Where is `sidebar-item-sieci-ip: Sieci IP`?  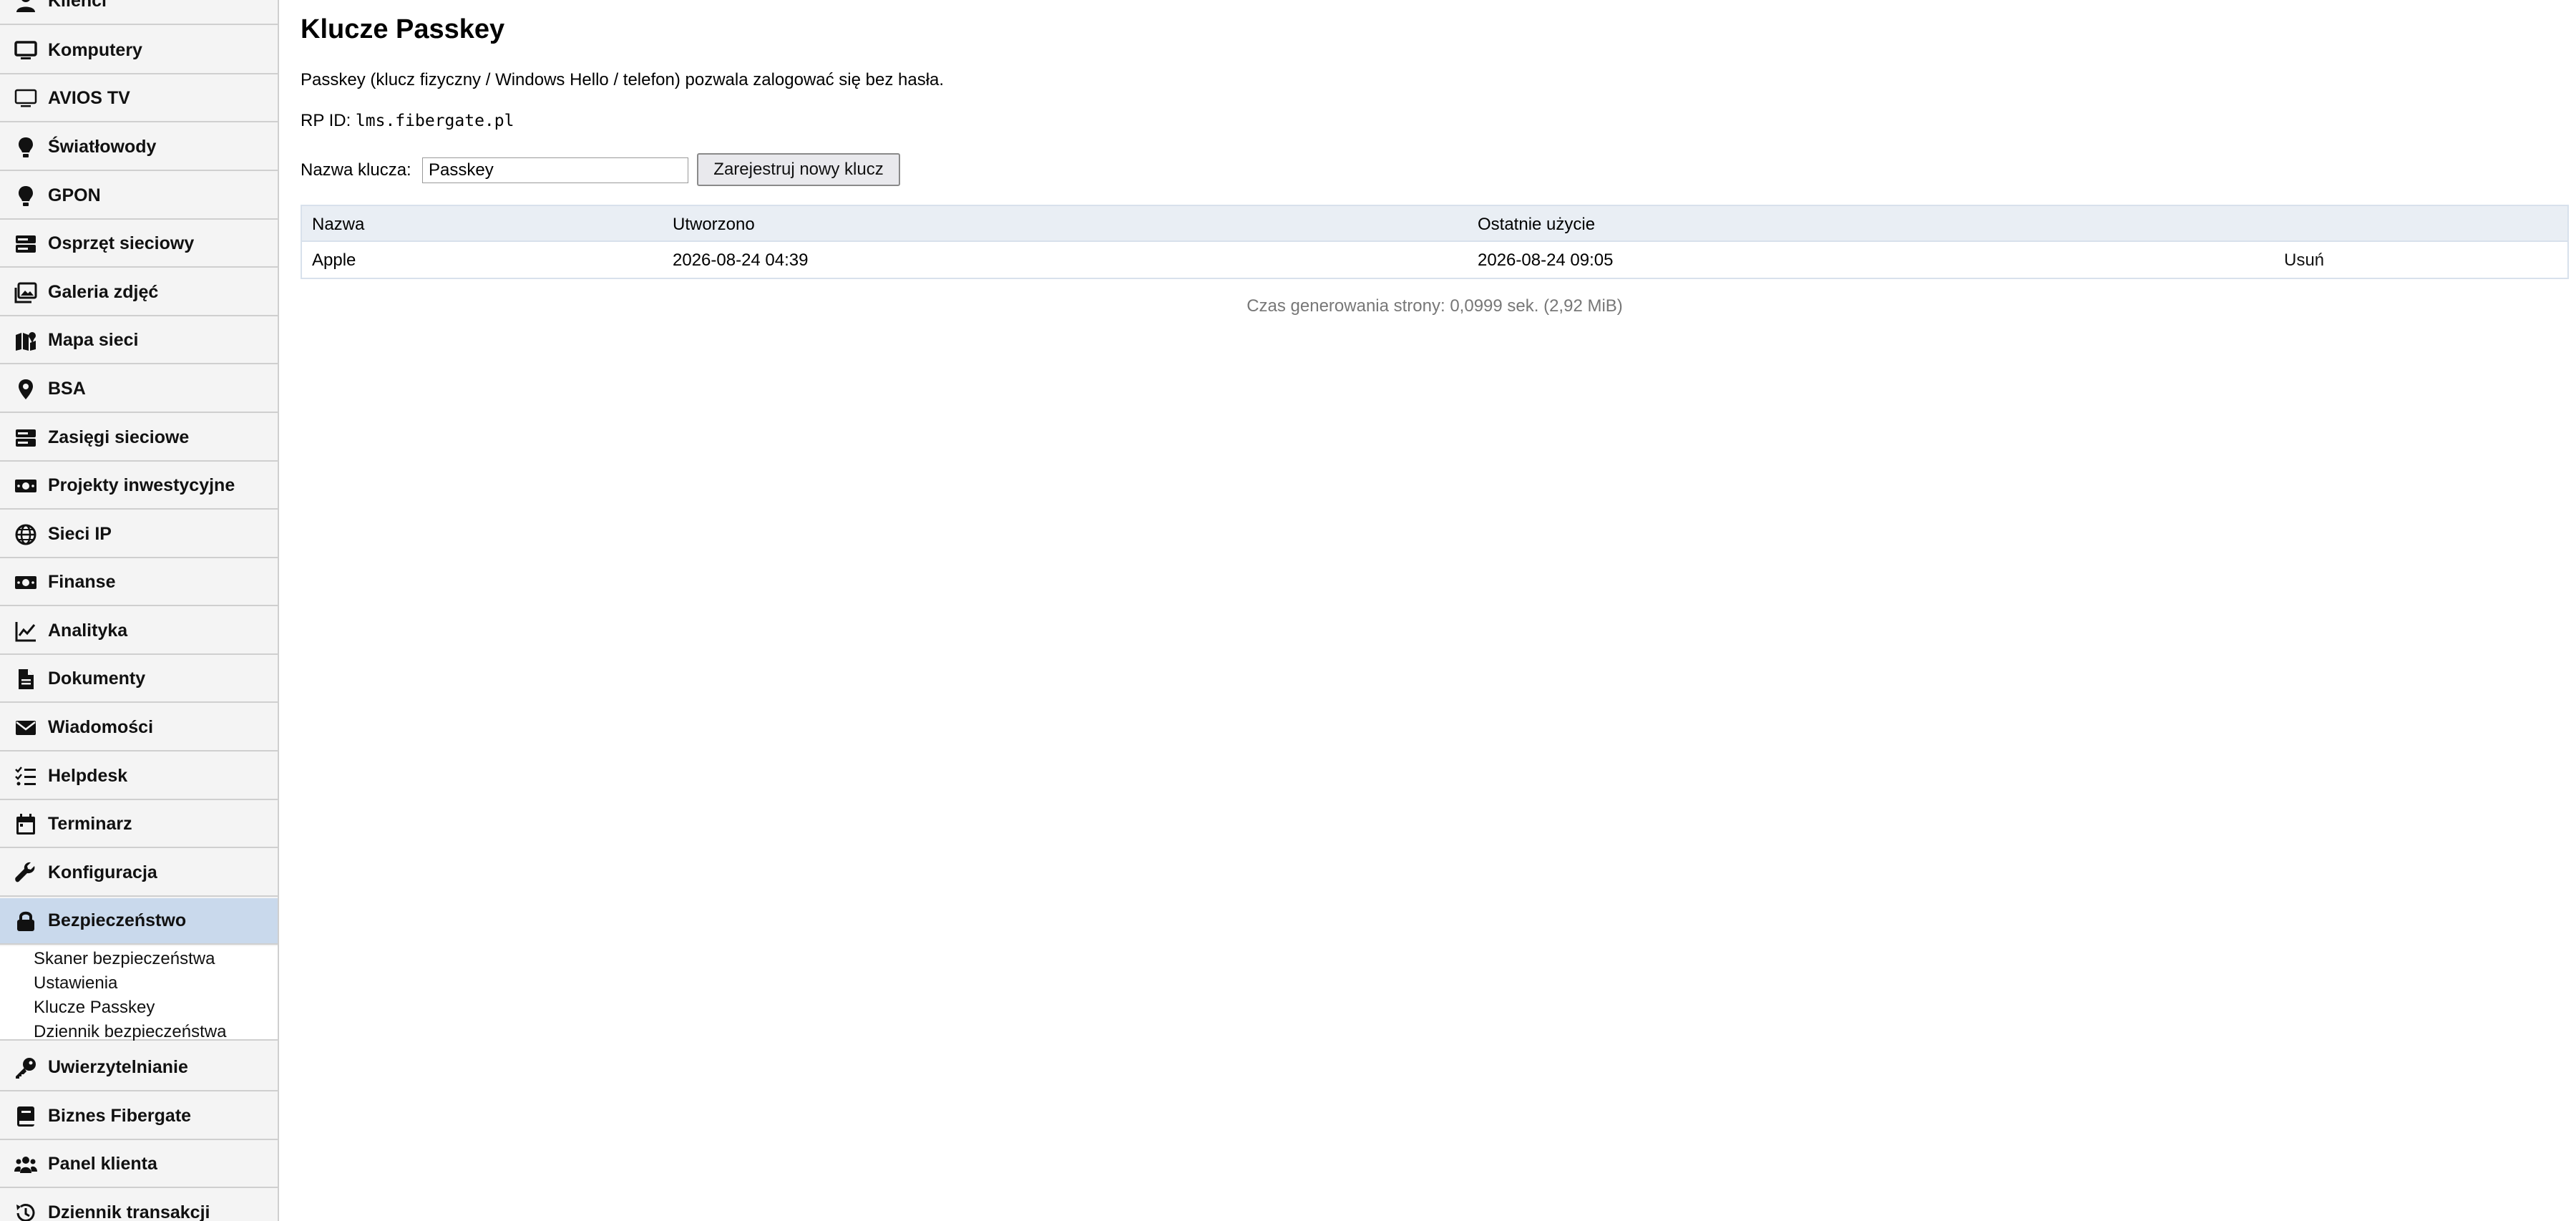 sidebar-item-sieci-ip: Sieci IP is located at coordinates (139, 535).